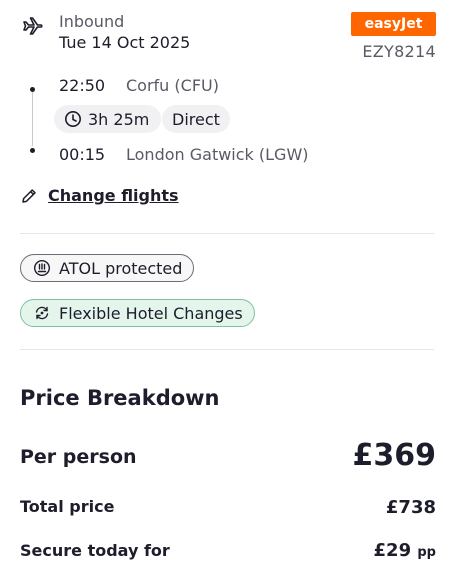 The width and height of the screenshot is (454, 580). What do you see at coordinates (119, 119) in the screenshot?
I see `duration-text: 3h 25m` at bounding box center [119, 119].